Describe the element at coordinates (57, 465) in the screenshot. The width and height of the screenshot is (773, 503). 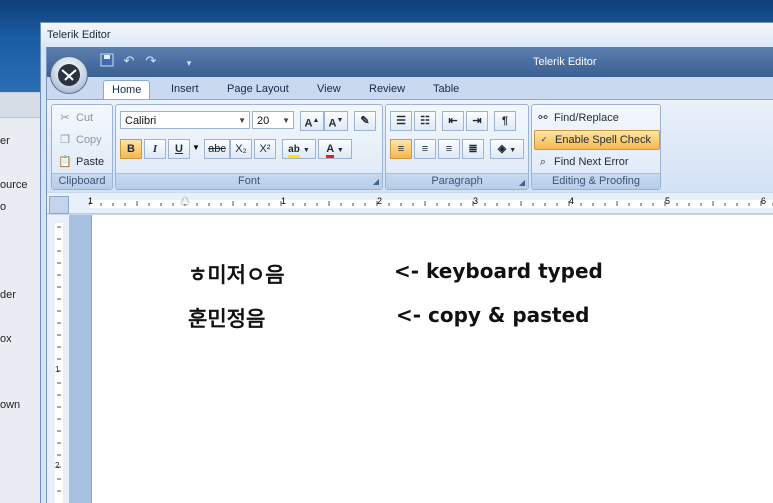
I see `vertical-ruler-number: 2` at that location.